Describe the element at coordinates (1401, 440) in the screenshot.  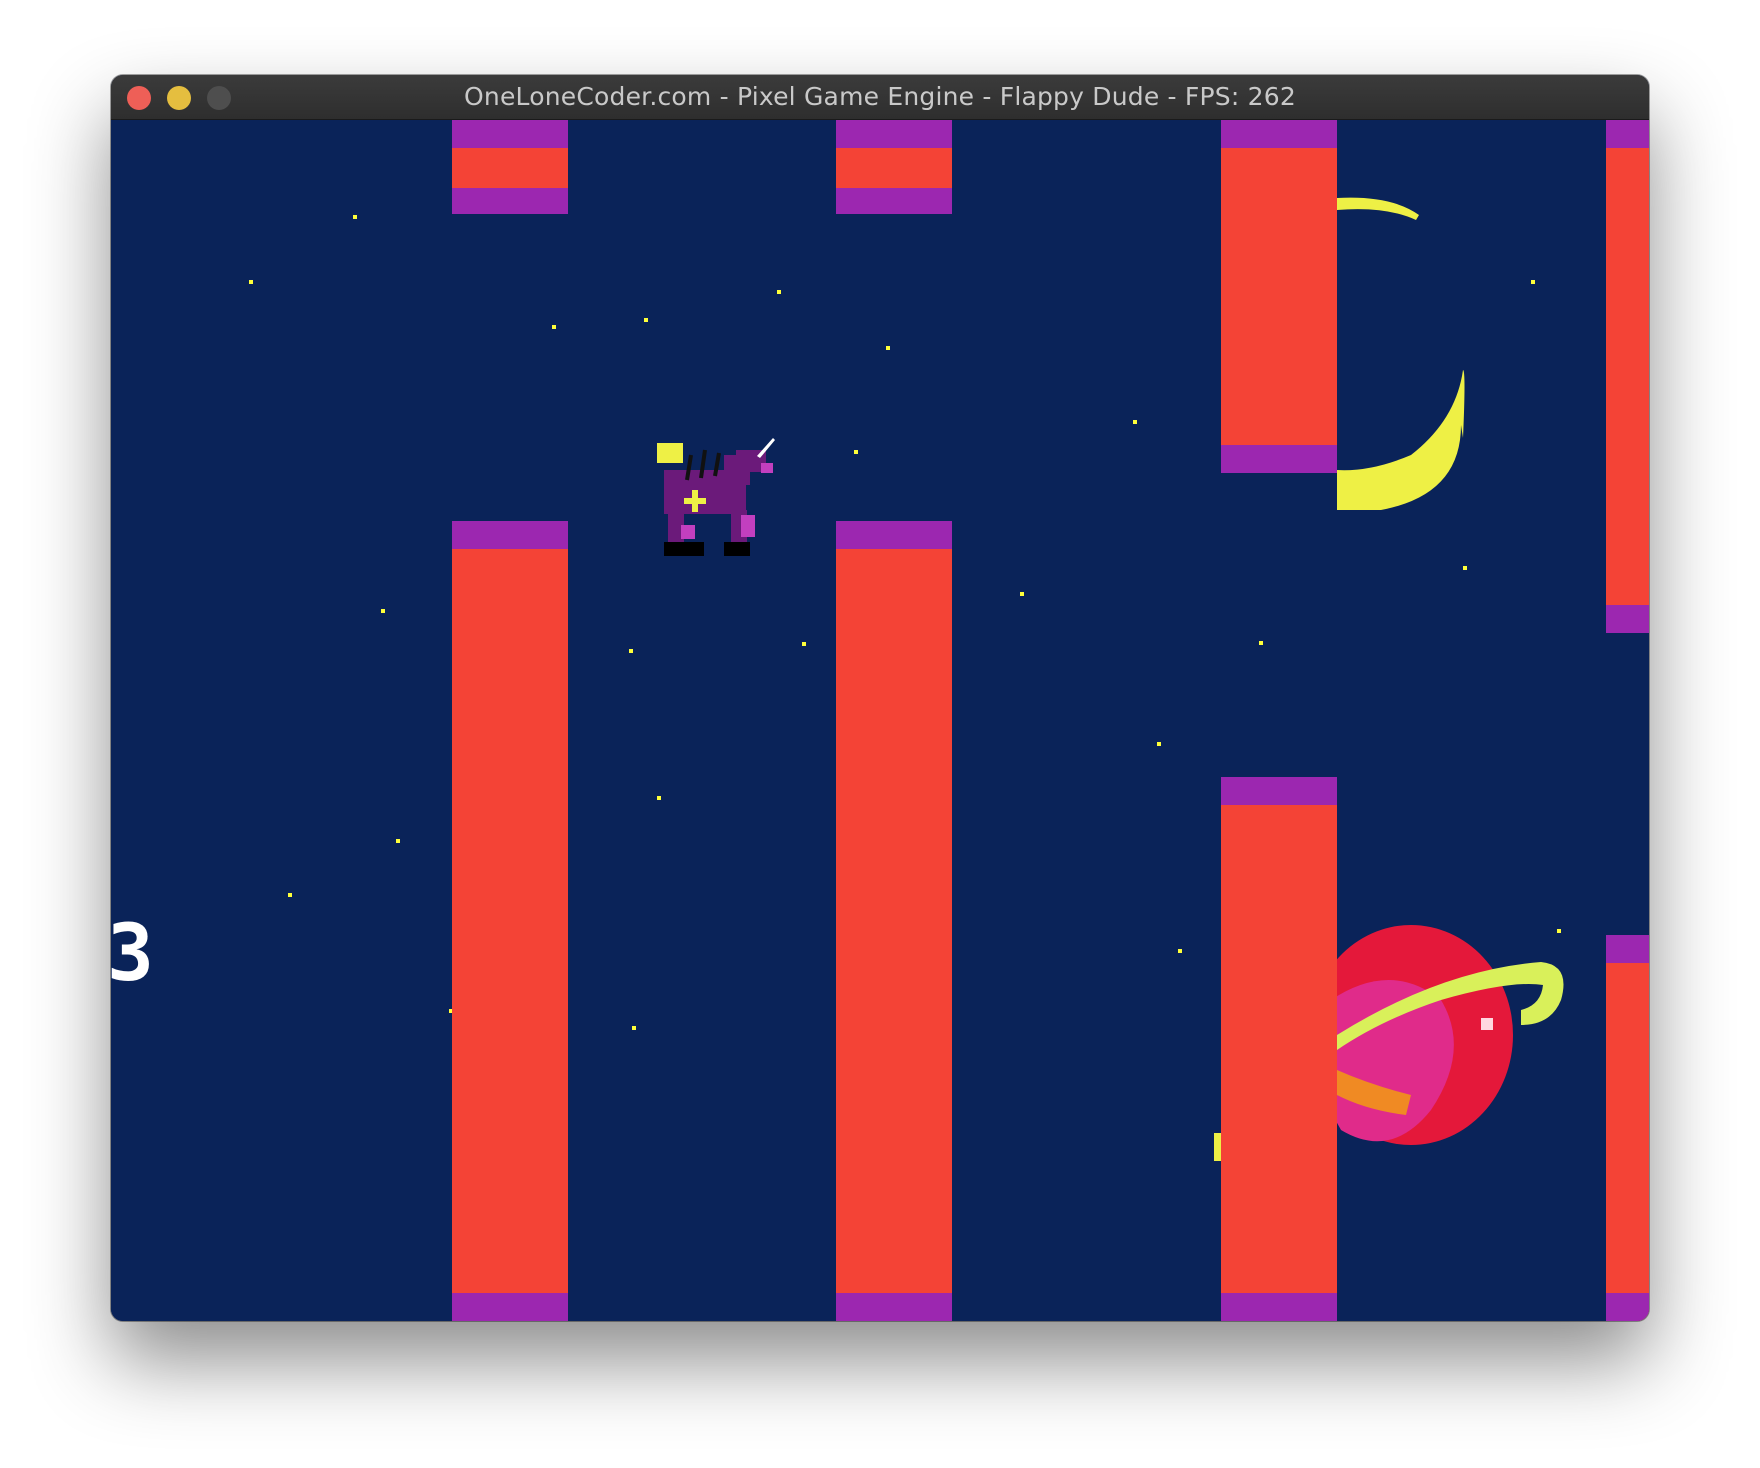
I see `moon-crescent` at that location.